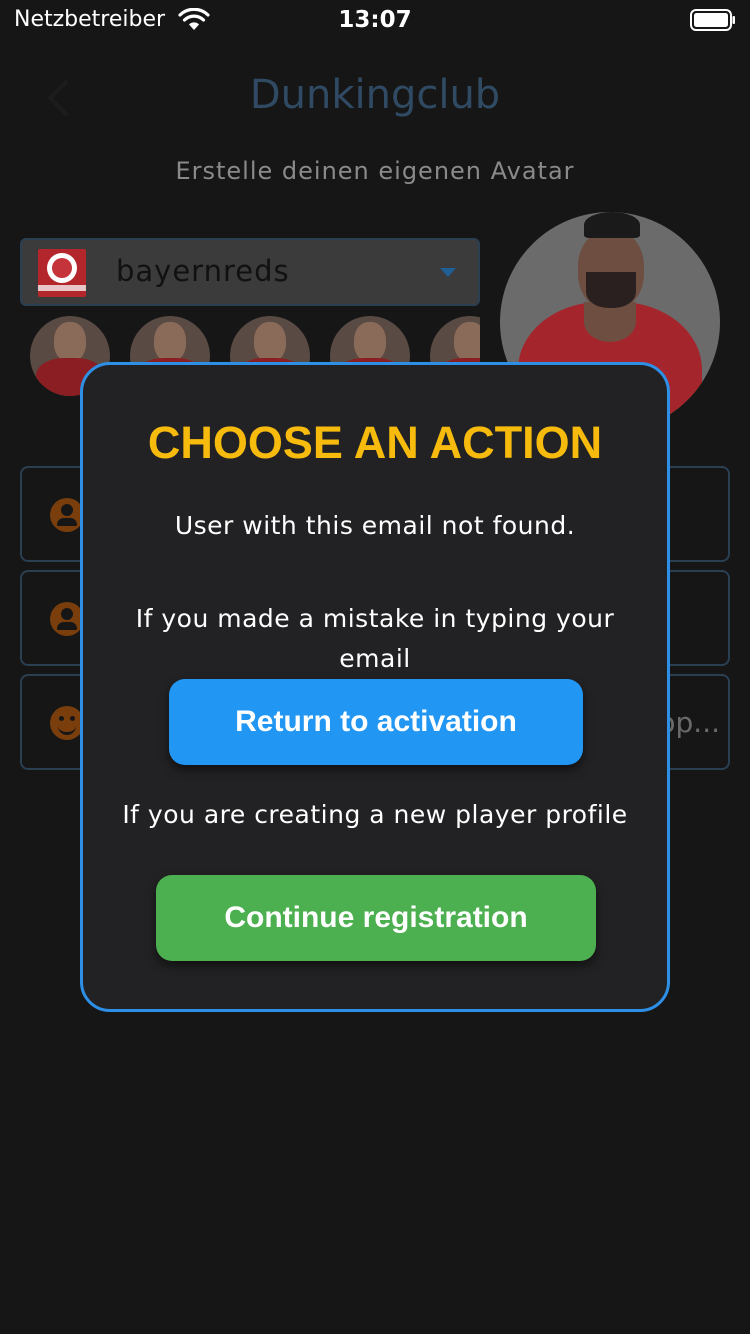 This screenshot has width=750, height=1334. I want to click on caret-down-icon, so click(448, 272).